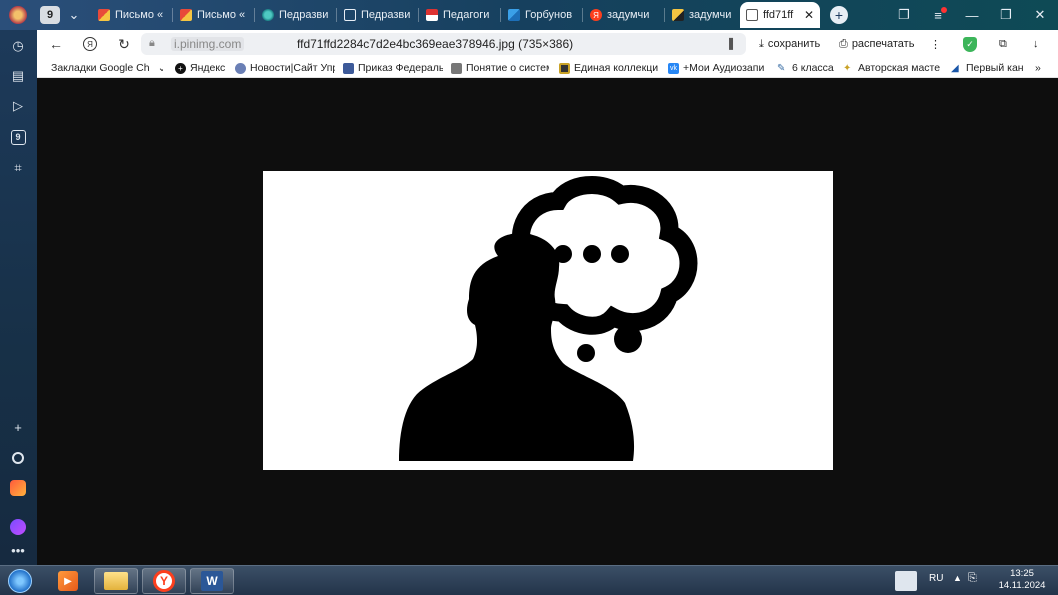 This screenshot has height=595, width=1058. Describe the element at coordinates (517, 347) in the screenshot. I see `person-silhouette-icon` at that location.